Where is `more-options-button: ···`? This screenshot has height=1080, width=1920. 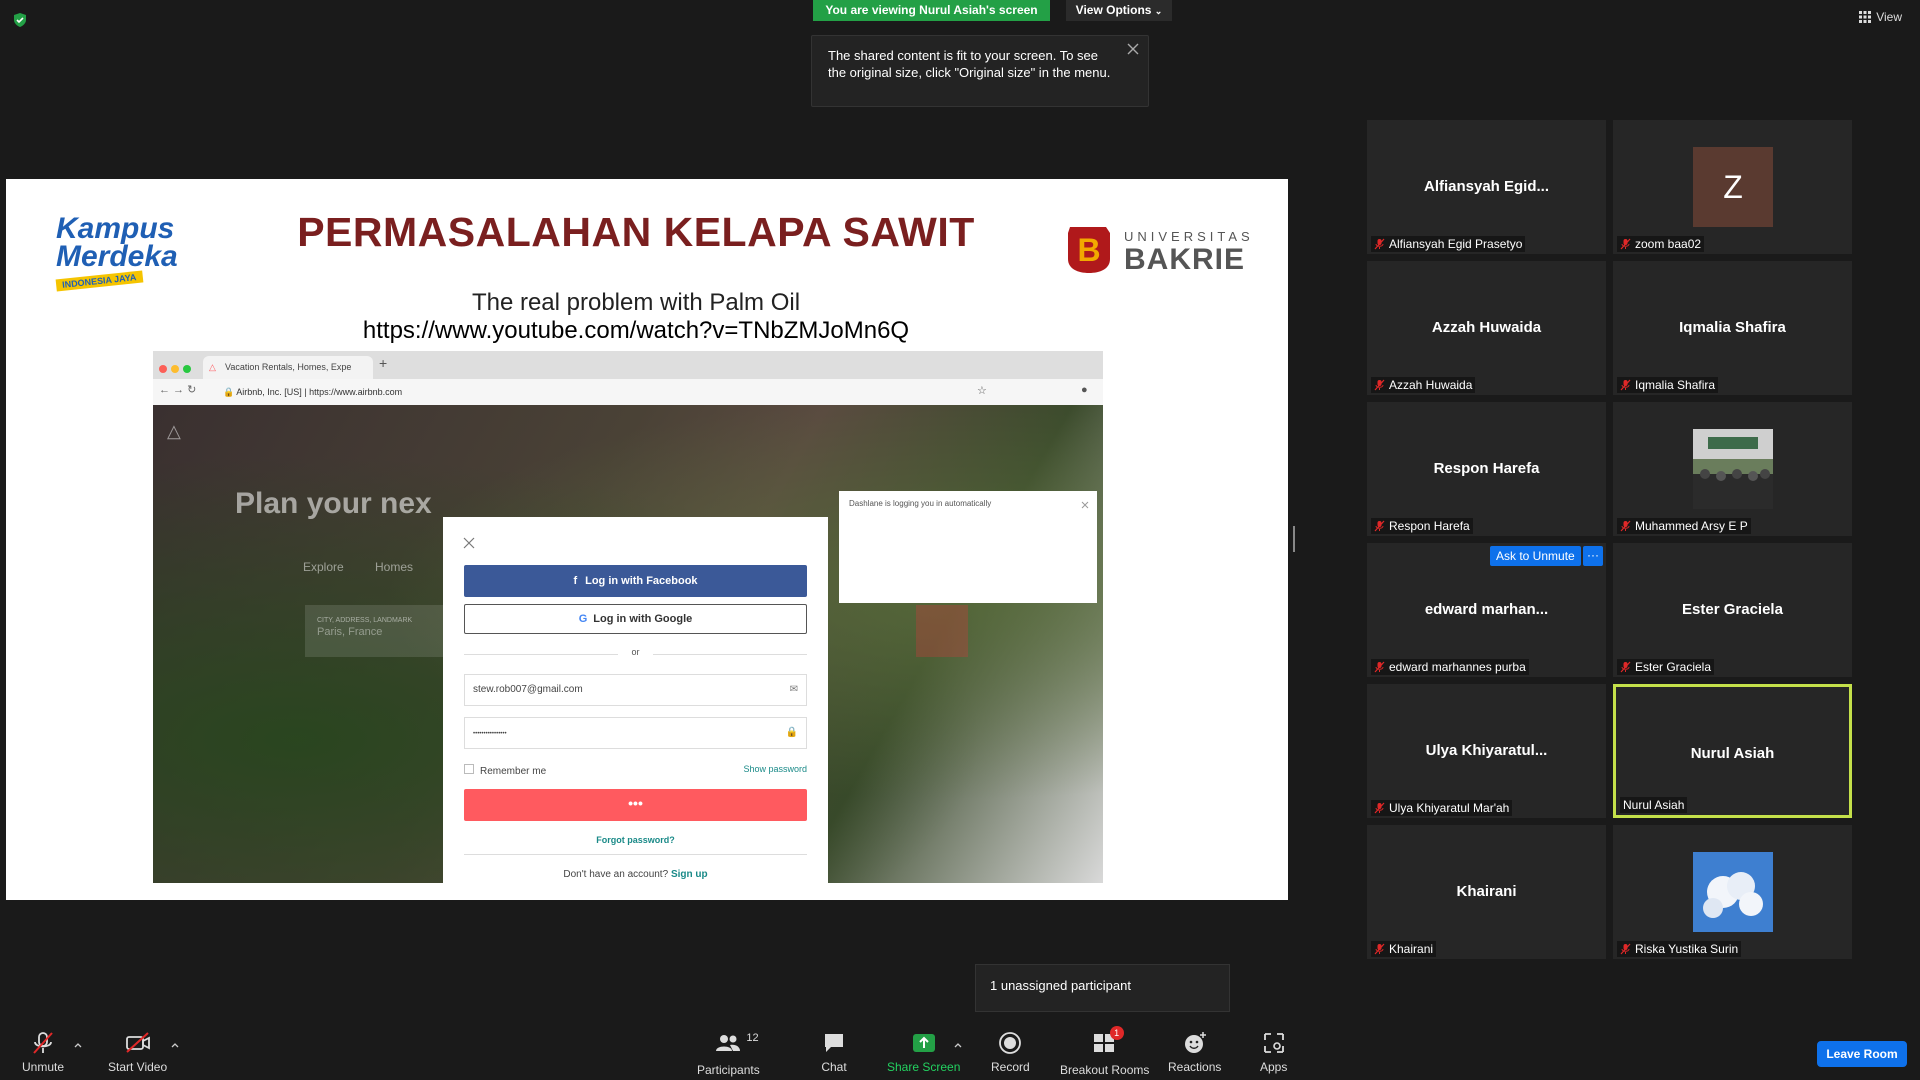 more-options-button: ··· is located at coordinates (1593, 556).